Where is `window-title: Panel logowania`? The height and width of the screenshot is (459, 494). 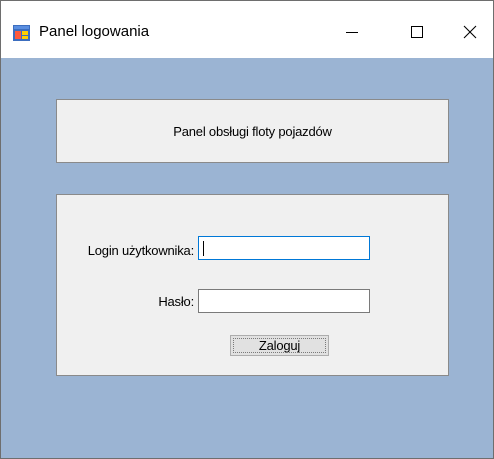
window-title: Panel logowania is located at coordinates (94, 31).